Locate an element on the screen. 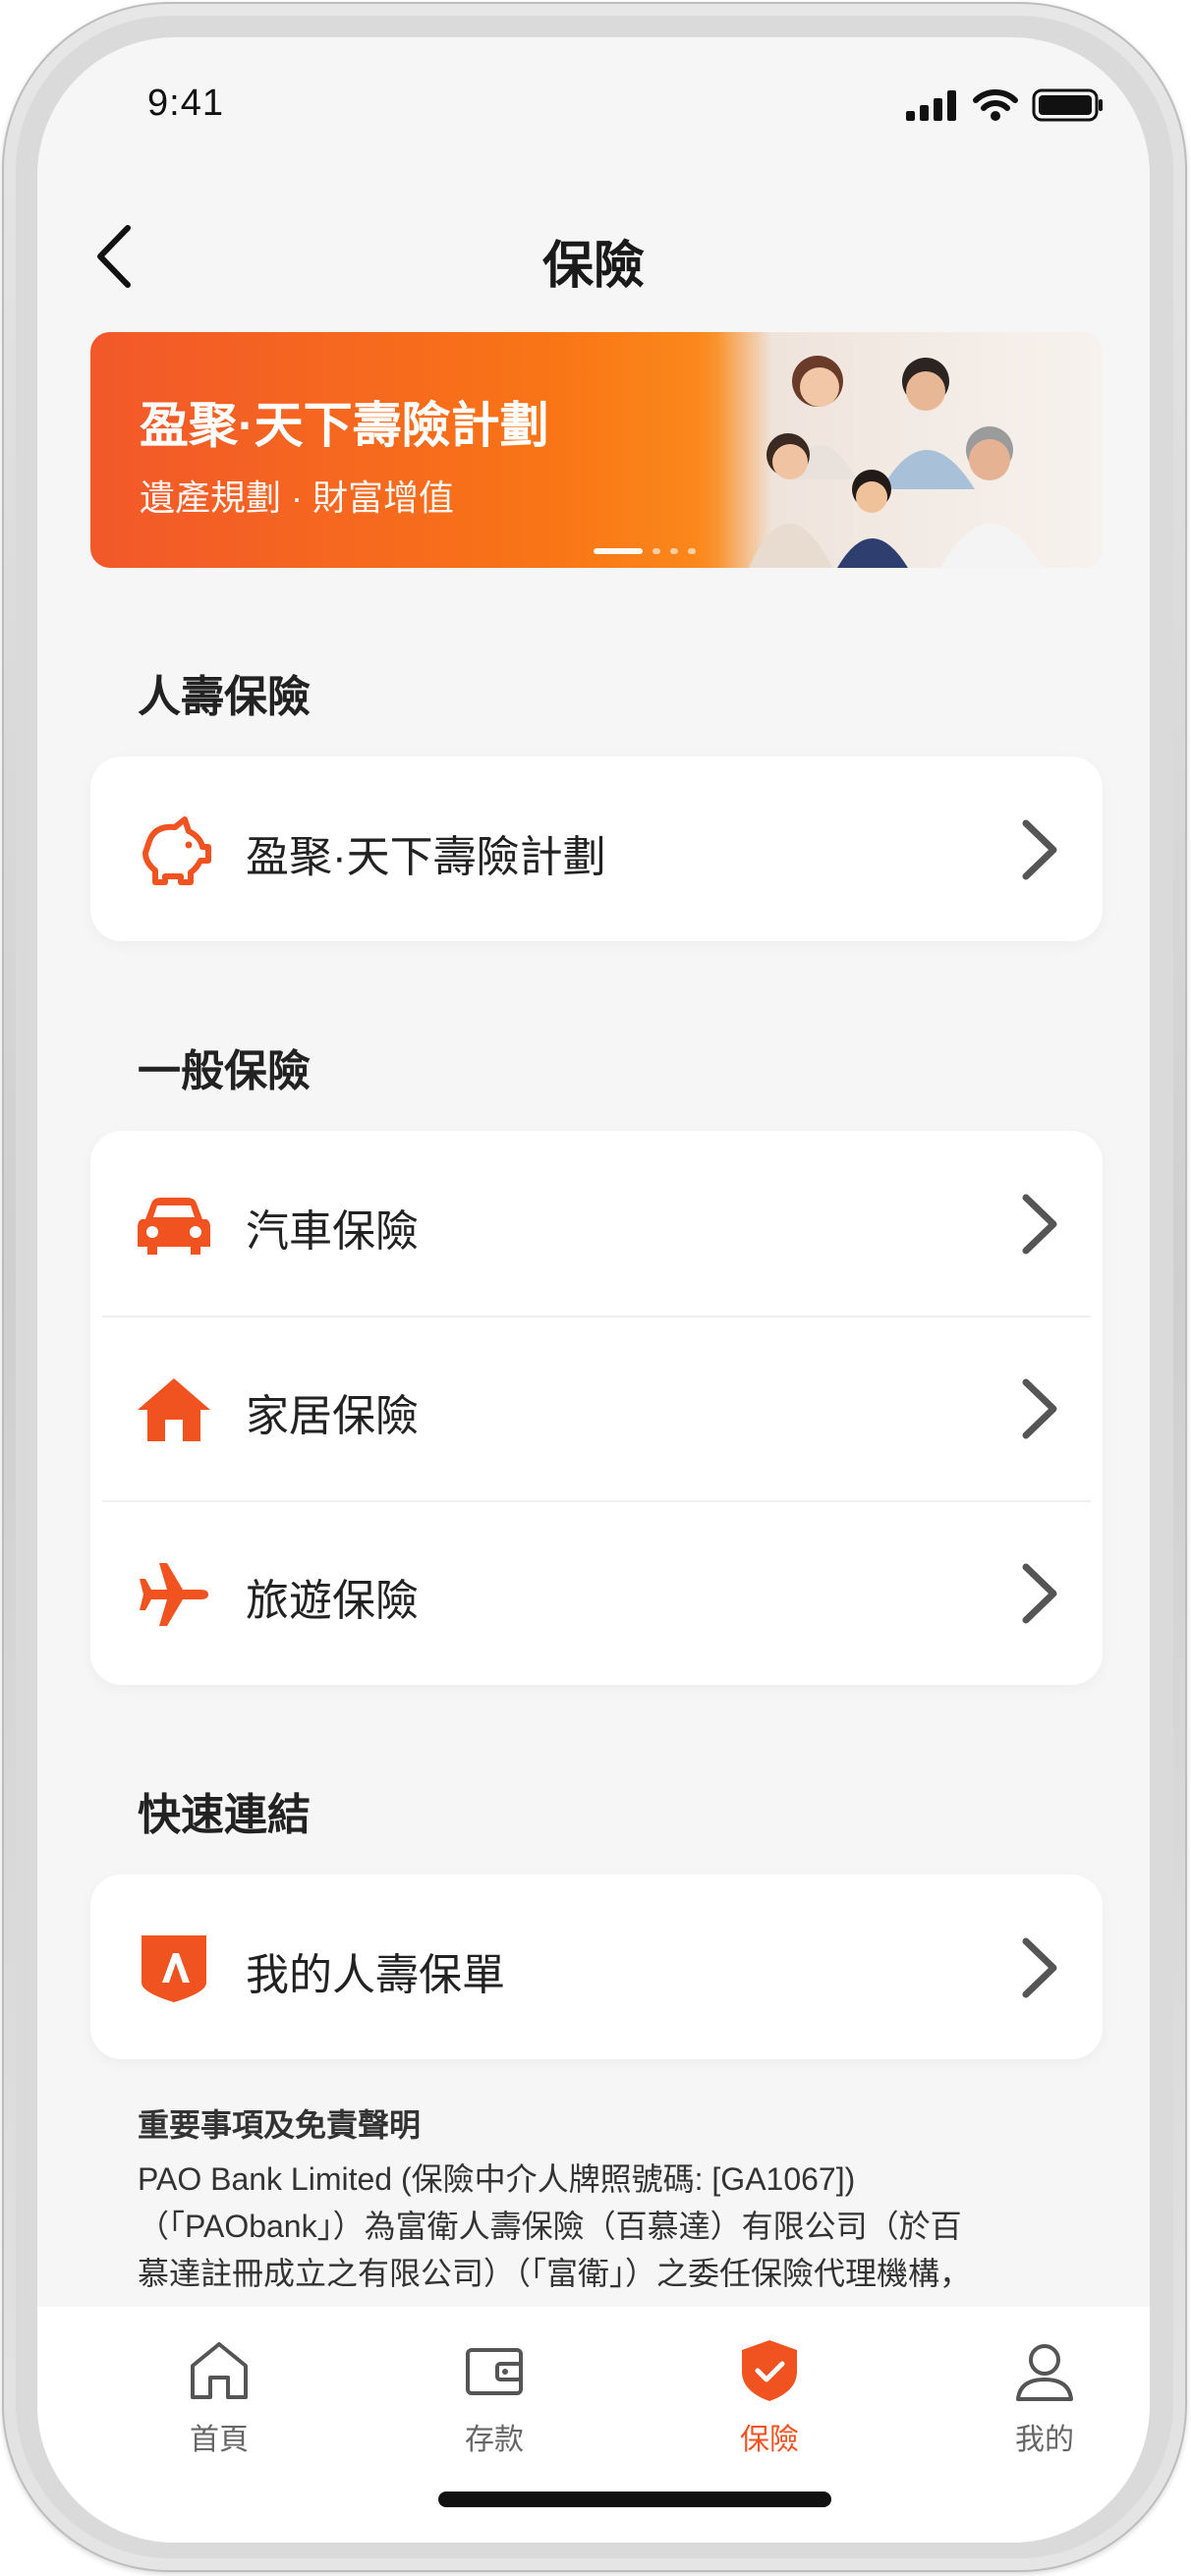 This screenshot has height=2576, width=1191. list-item-label: 盈聚·天下壽險計劃 is located at coordinates (426, 857).